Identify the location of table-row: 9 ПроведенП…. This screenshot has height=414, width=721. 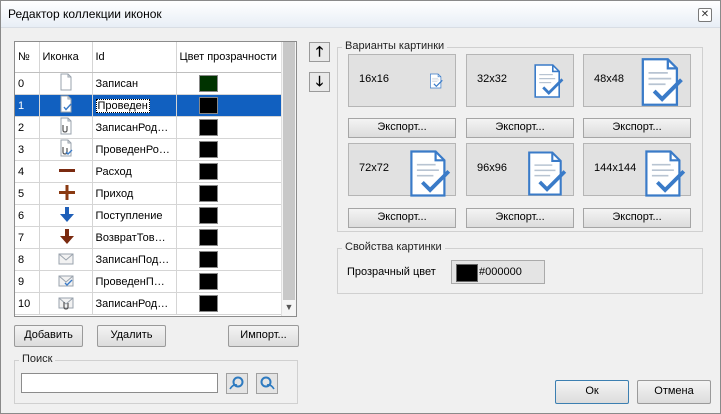
(150, 281).